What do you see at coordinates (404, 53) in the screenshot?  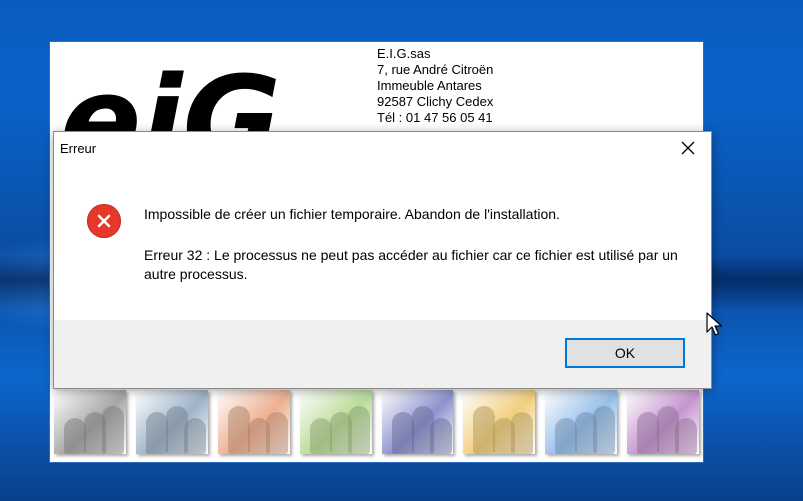 I see `address-line: E.I.G.sas` at bounding box center [404, 53].